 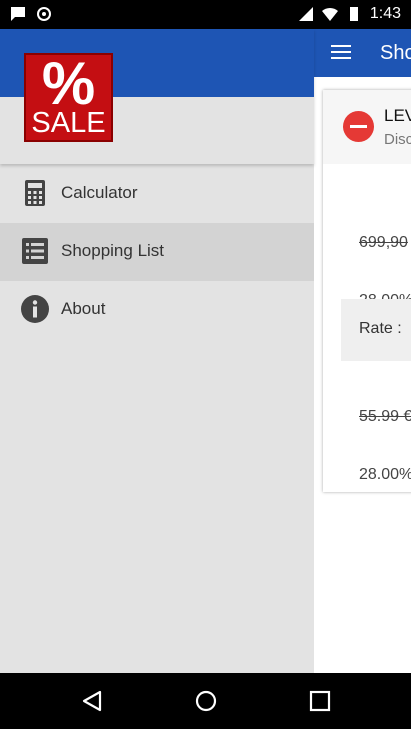 What do you see at coordinates (358, 126) in the screenshot?
I see `remove-icon` at bounding box center [358, 126].